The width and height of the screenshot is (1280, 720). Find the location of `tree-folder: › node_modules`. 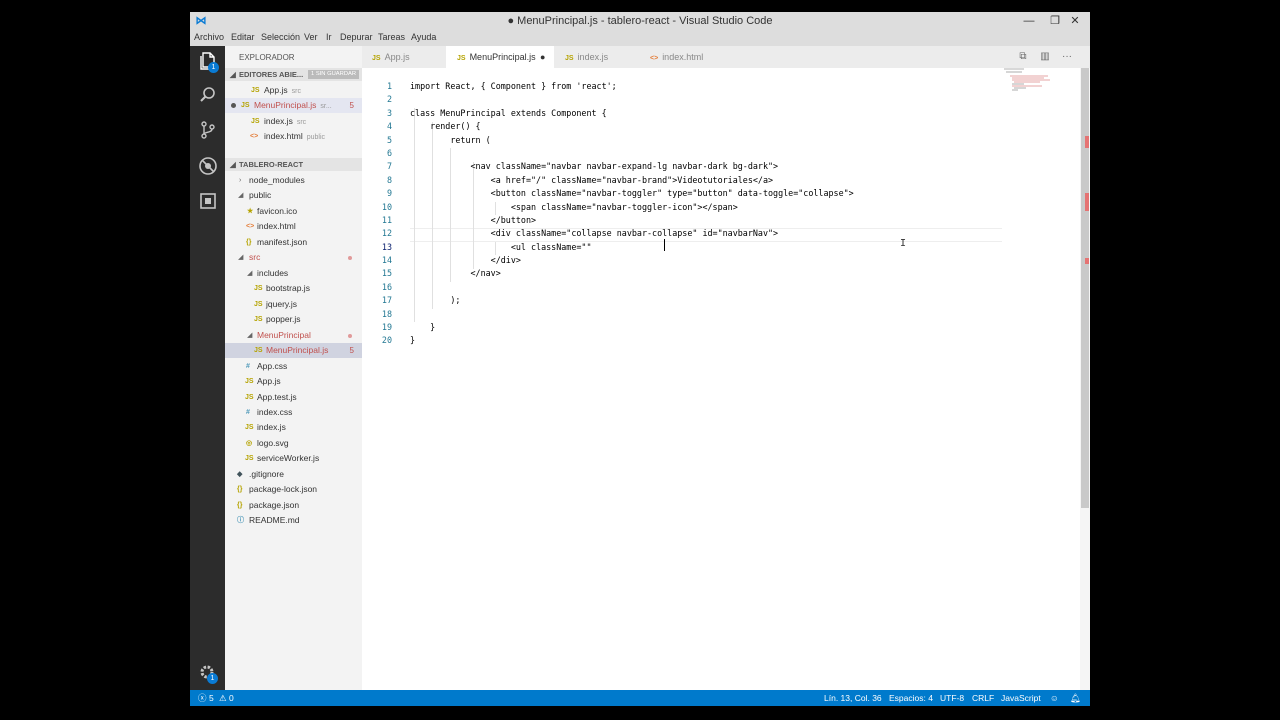

tree-folder: › node_modules is located at coordinates (293, 180).